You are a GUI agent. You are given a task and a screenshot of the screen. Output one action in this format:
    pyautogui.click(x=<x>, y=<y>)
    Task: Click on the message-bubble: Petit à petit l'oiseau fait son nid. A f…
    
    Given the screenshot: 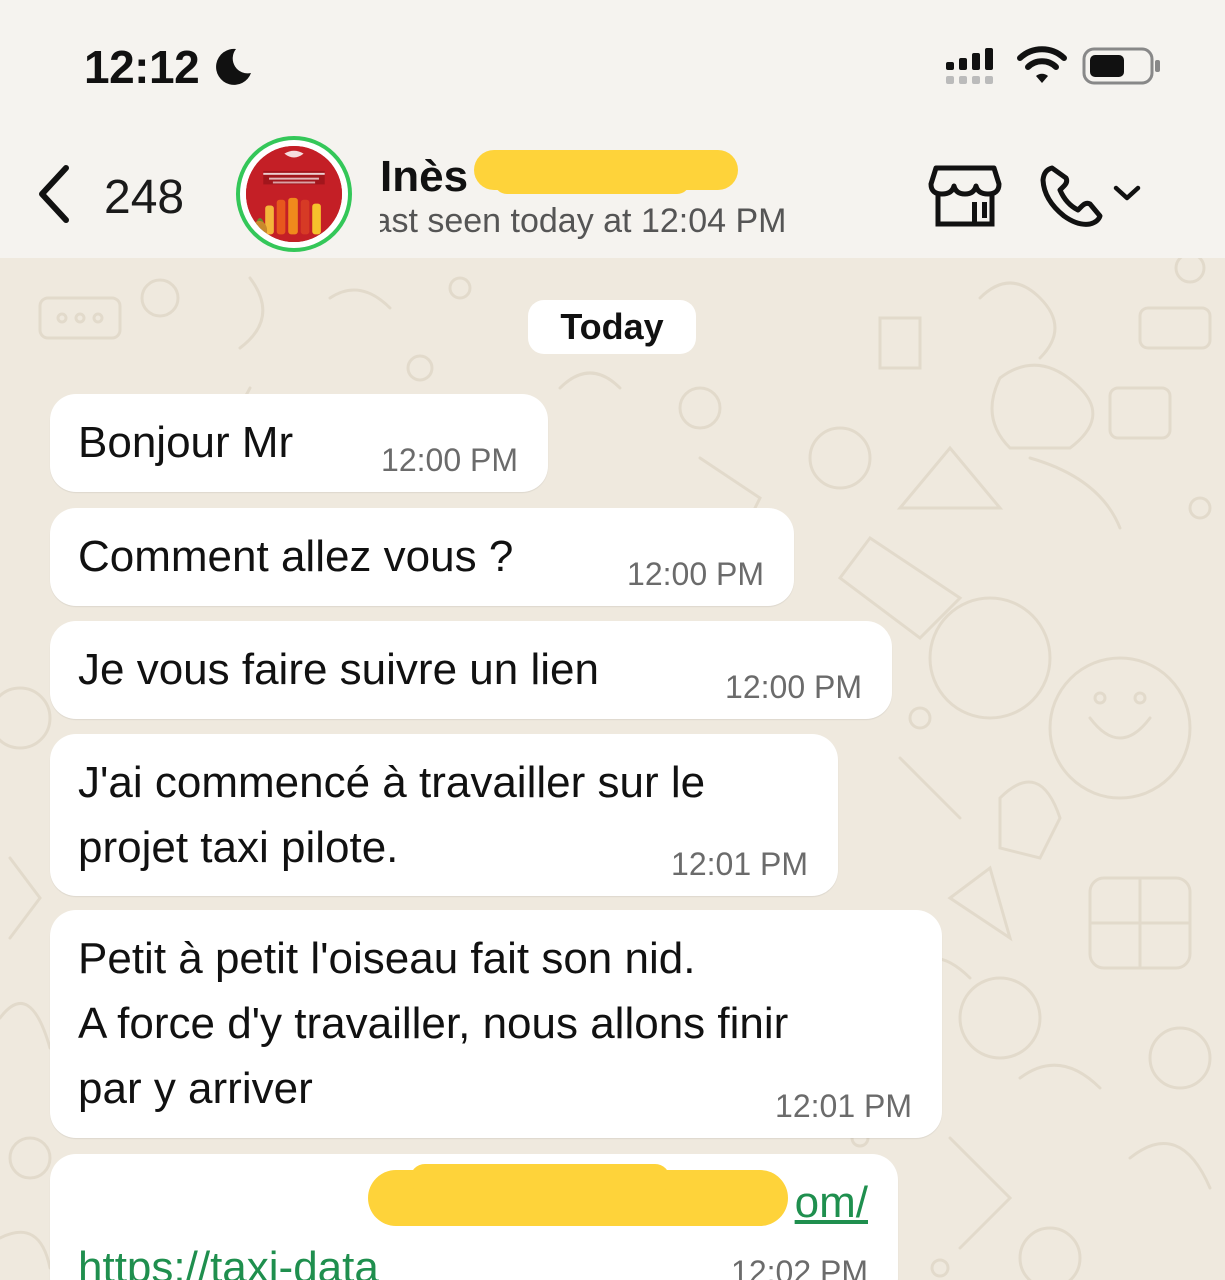 What is the action you would take?
    pyautogui.click(x=496, y=1024)
    